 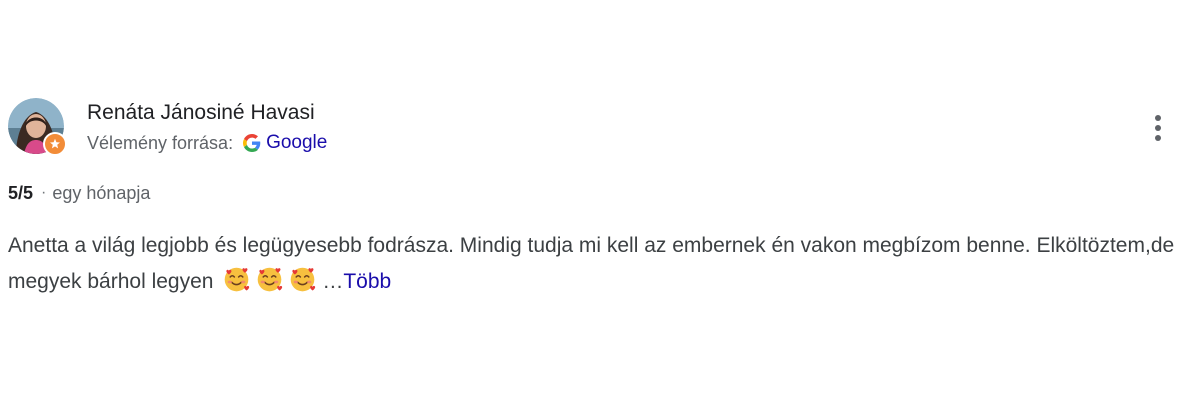 I want to click on rating-row: 5/5 · egy hónapja, so click(x=79, y=193).